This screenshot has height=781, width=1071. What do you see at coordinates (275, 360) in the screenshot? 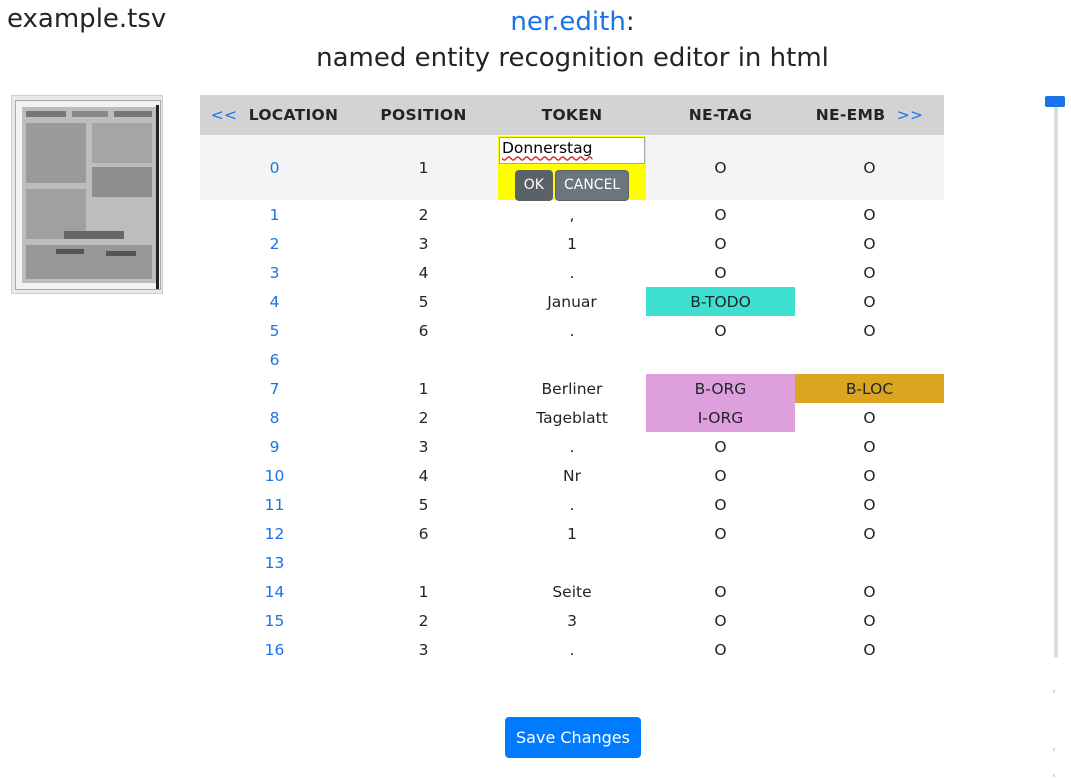
I see `location-link: 6` at bounding box center [275, 360].